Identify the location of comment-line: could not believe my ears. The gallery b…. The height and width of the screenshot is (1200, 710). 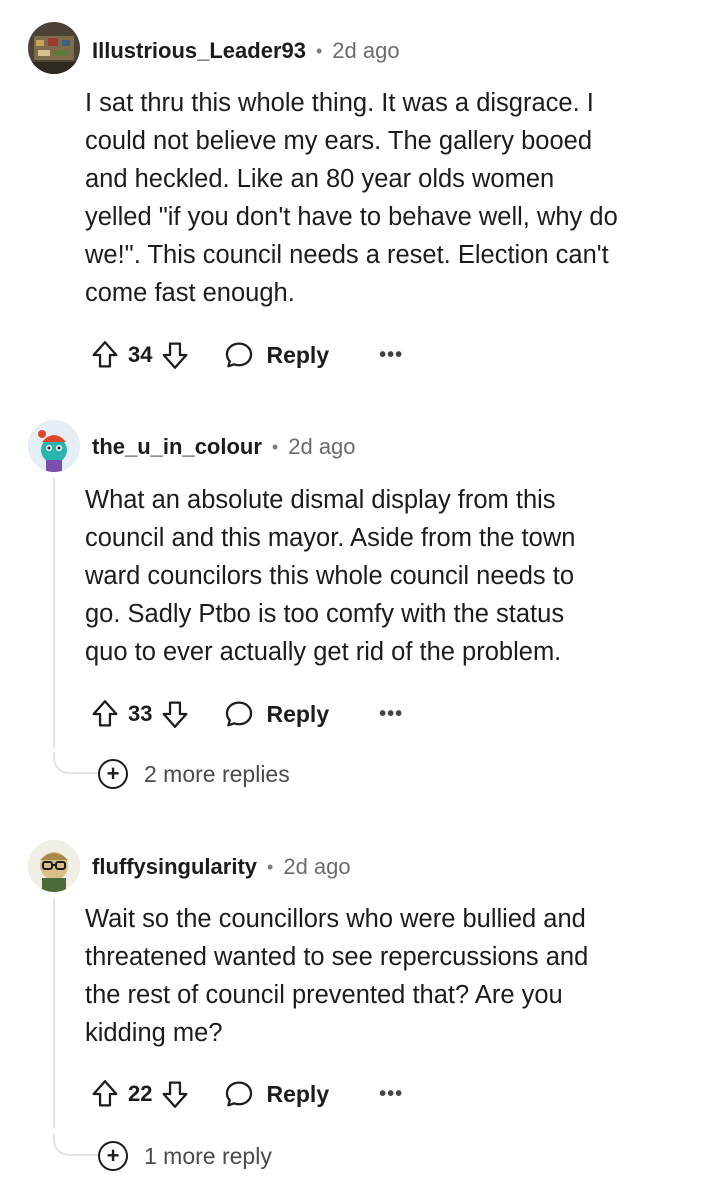
(338, 141).